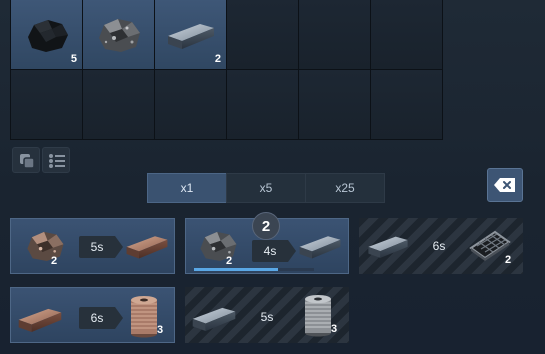  Describe the element at coordinates (187, 188) in the screenshot. I see `tab-x1: x1` at that location.